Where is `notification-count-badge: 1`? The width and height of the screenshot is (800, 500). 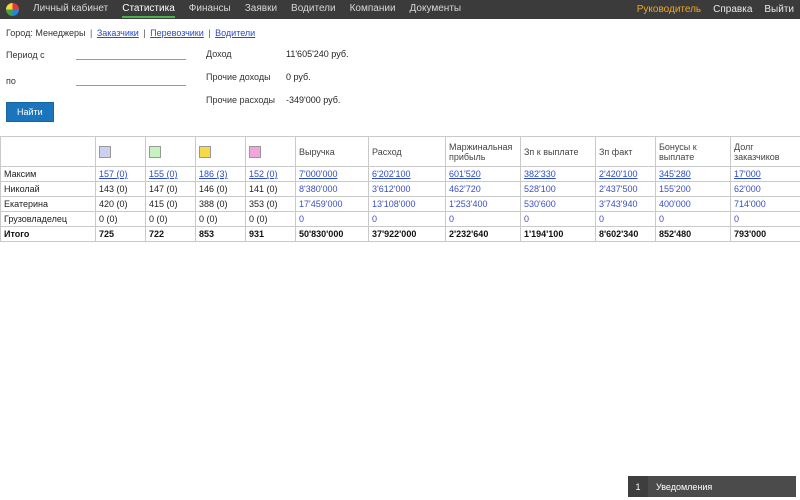 notification-count-badge: 1 is located at coordinates (638, 486).